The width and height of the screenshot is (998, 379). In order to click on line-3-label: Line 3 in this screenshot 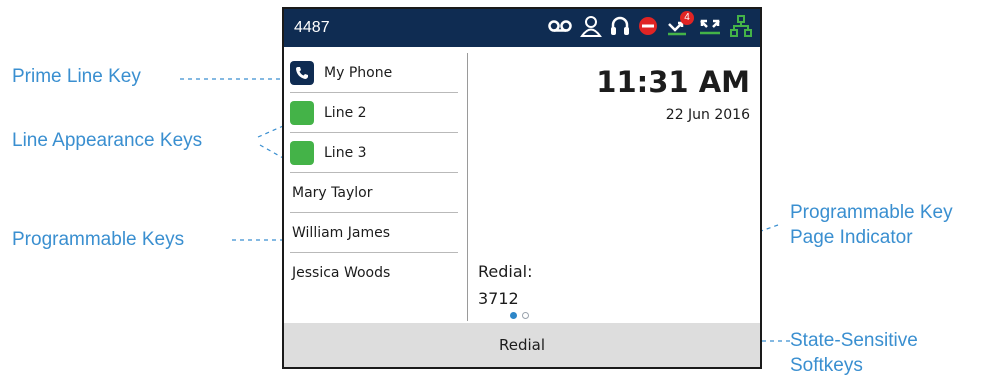, I will do `click(345, 152)`.